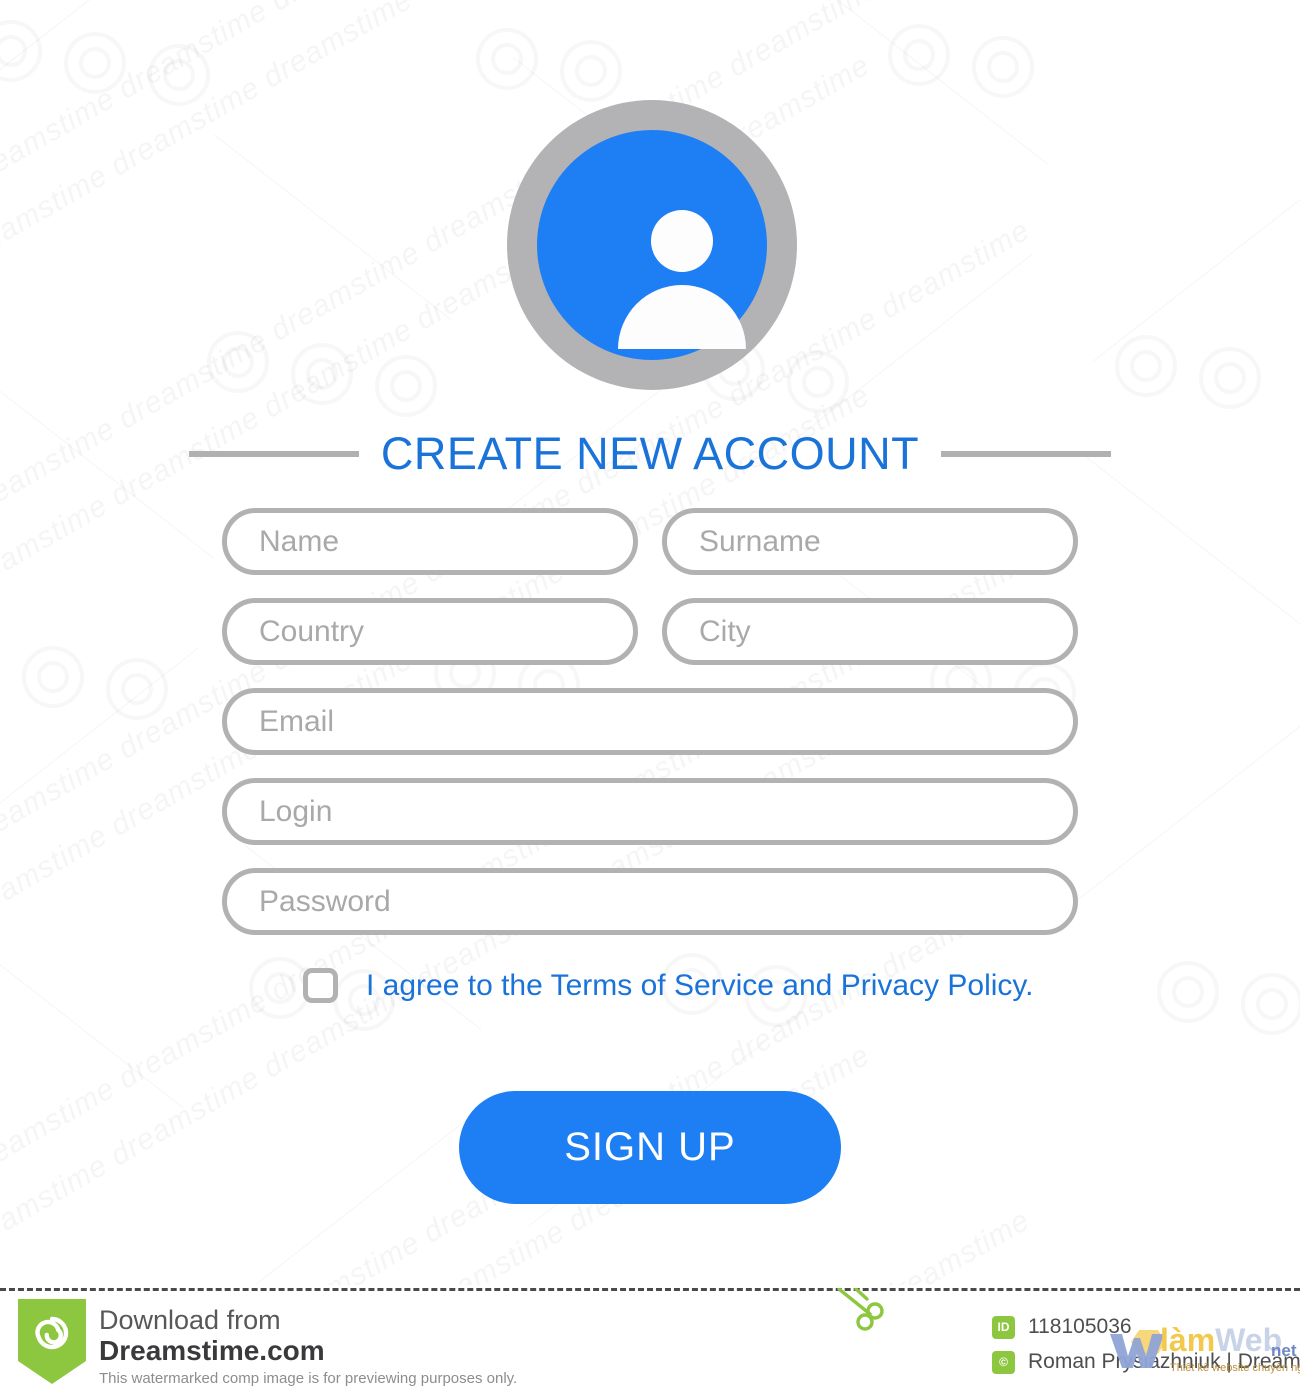  What do you see at coordinates (650, 1147) in the screenshot?
I see `sign-up-button: SIGN UP` at bounding box center [650, 1147].